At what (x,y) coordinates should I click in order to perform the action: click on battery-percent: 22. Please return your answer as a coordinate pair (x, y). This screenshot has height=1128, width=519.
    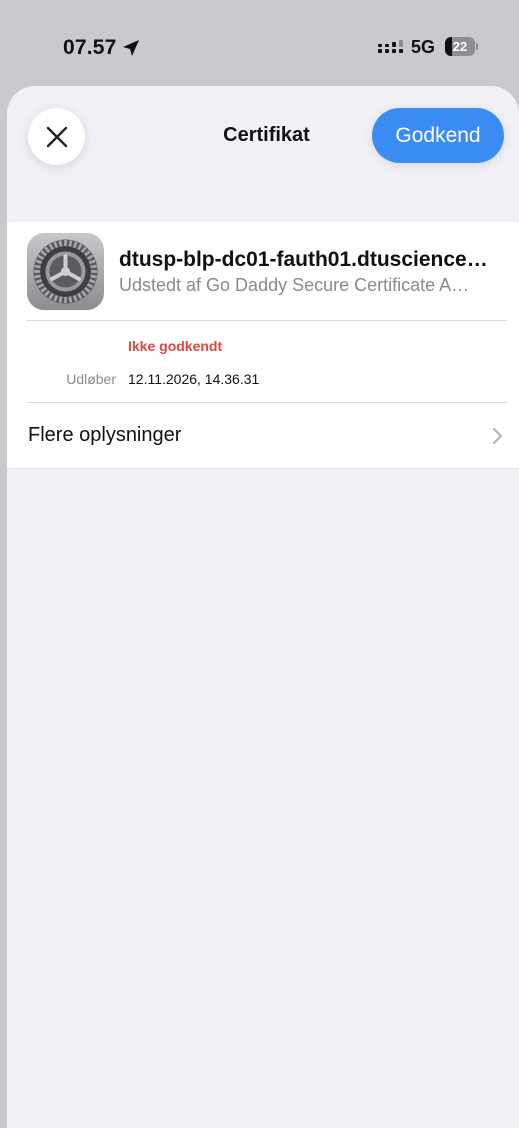
    Looking at the image, I should click on (460, 46).